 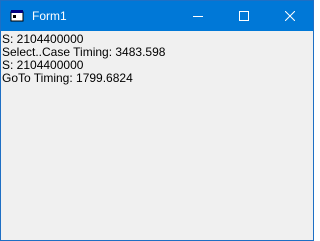 I want to click on maximize-button, so click(x=244, y=16).